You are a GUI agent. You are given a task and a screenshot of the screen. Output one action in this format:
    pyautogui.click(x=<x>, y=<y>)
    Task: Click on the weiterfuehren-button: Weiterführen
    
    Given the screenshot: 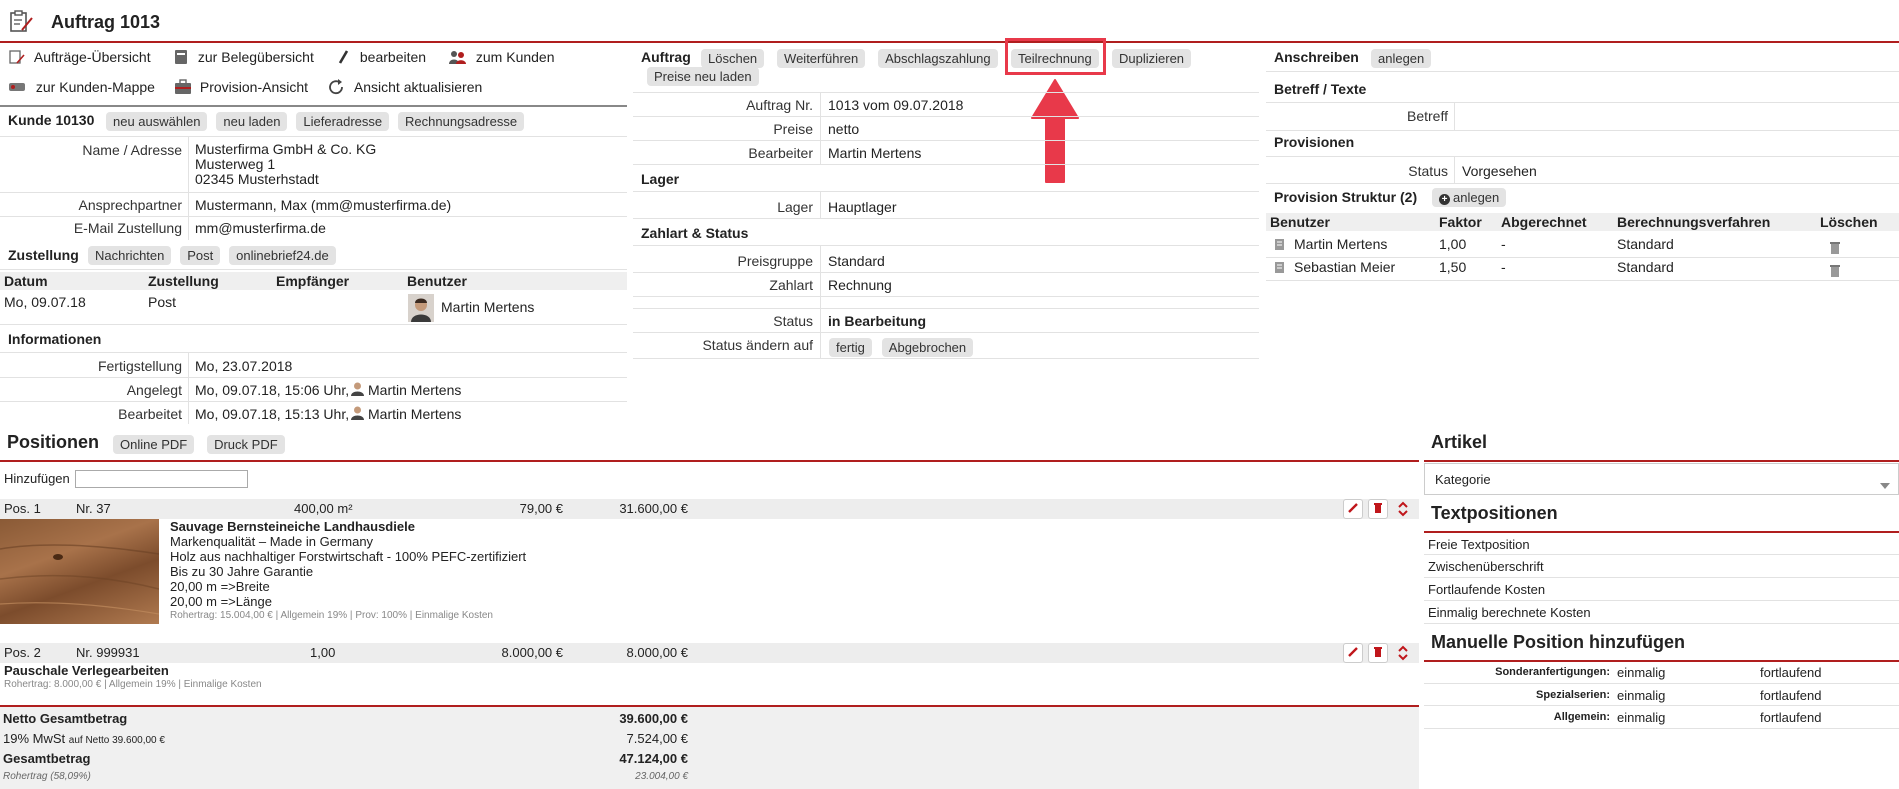 What is the action you would take?
    pyautogui.click(x=821, y=58)
    